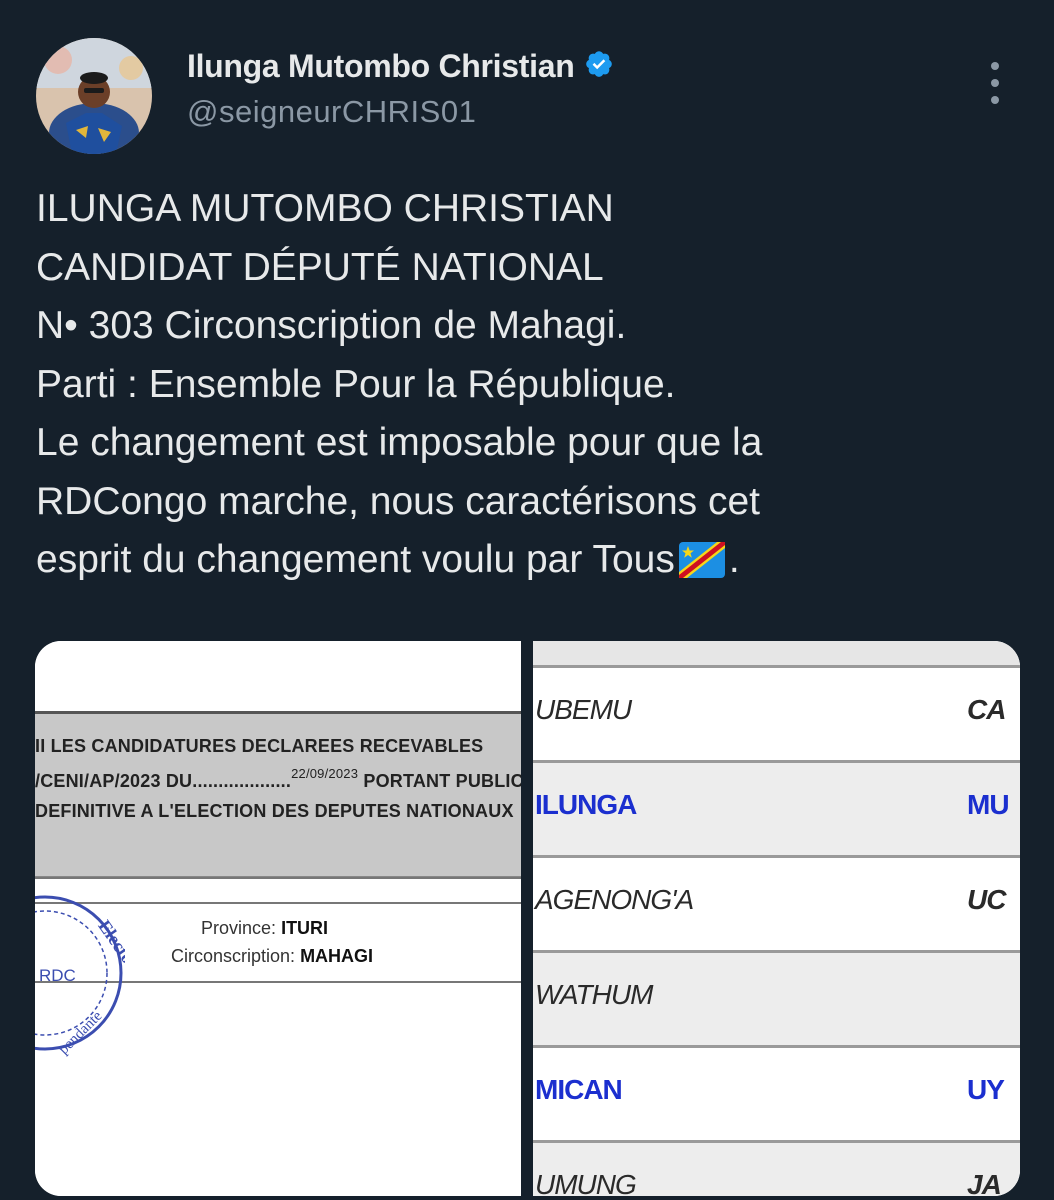 This screenshot has width=1054, height=1200. Describe the element at coordinates (331, 112) in the screenshot. I see `author-handle: @seigneurCHRIS01` at that location.